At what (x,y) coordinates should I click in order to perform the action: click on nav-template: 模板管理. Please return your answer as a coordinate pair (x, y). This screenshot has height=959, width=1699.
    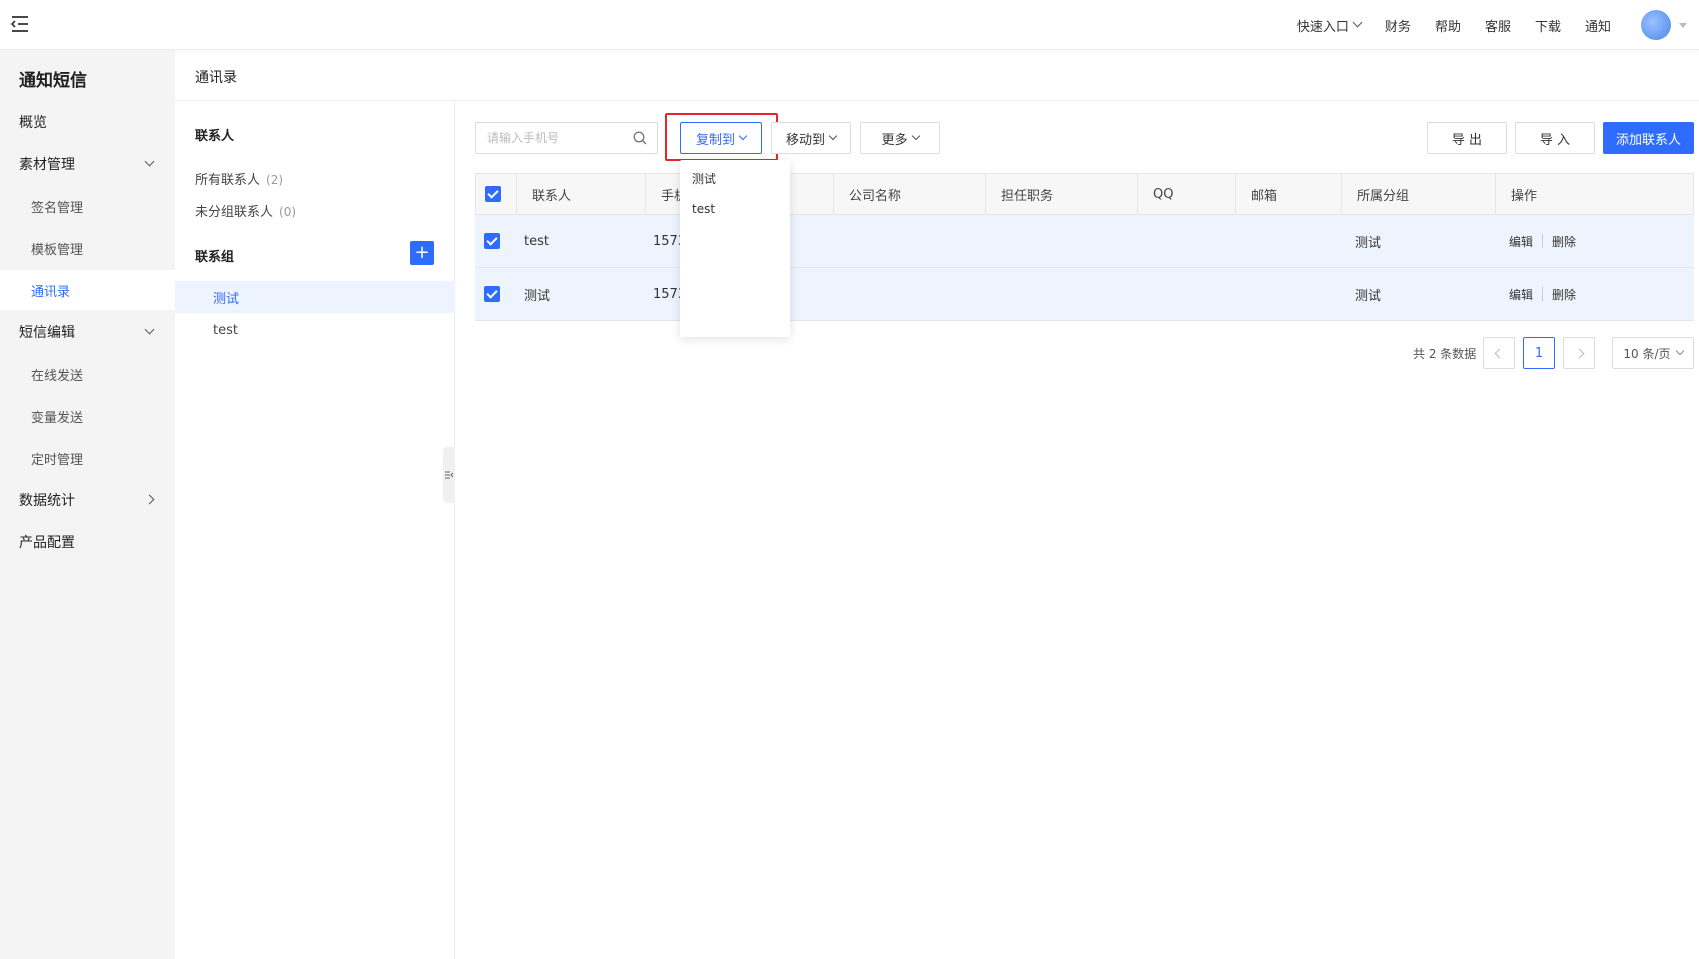
    Looking at the image, I should click on (87, 248).